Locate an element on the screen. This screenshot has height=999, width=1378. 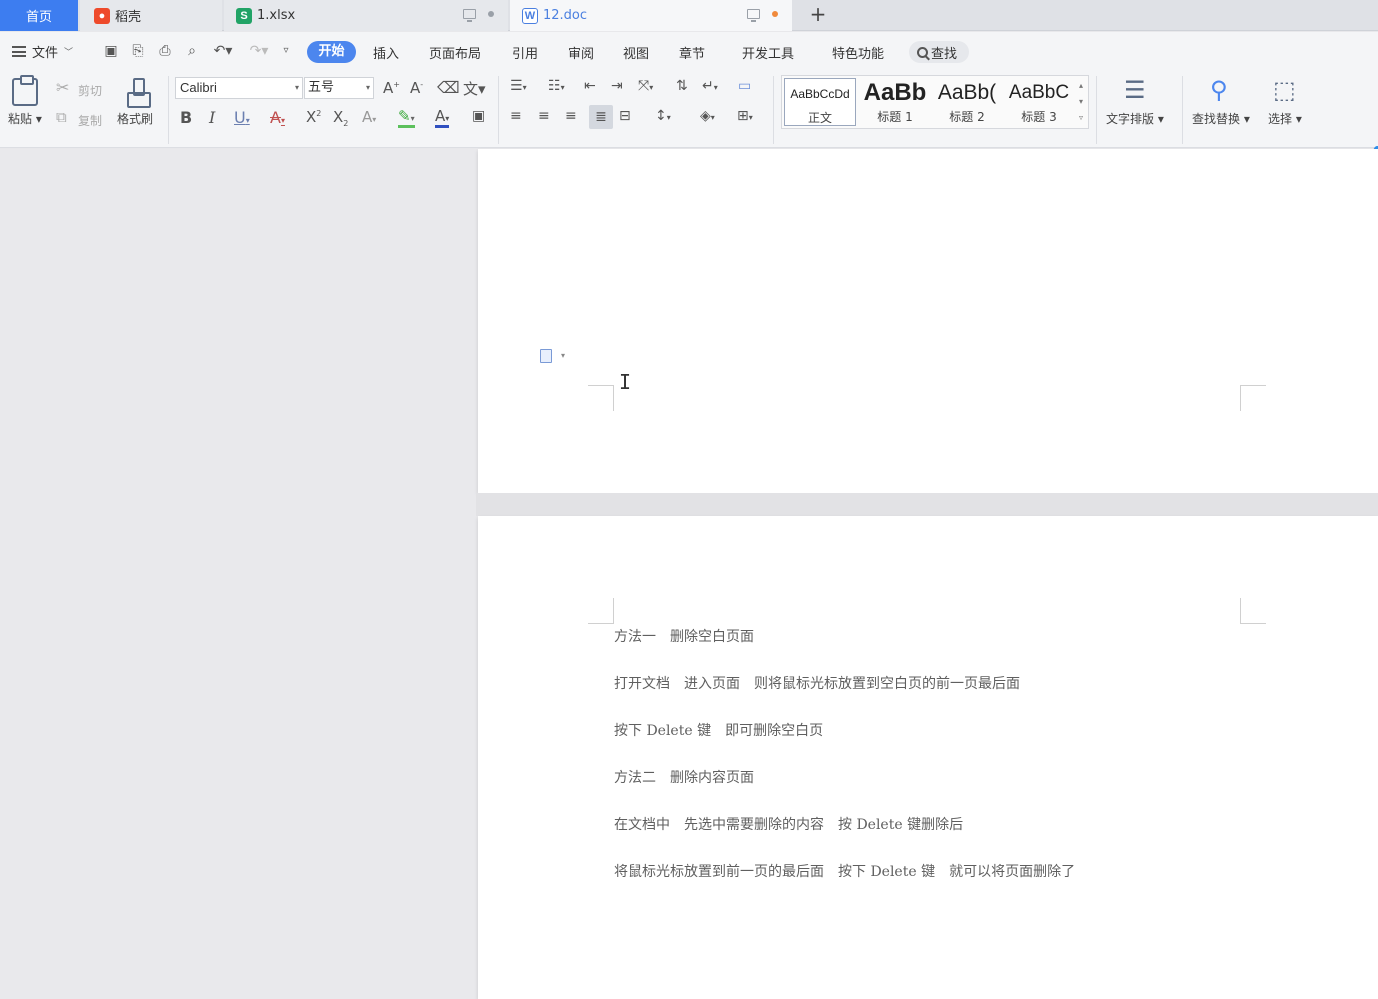
cut-button: 剪切 is located at coordinates (90, 90).